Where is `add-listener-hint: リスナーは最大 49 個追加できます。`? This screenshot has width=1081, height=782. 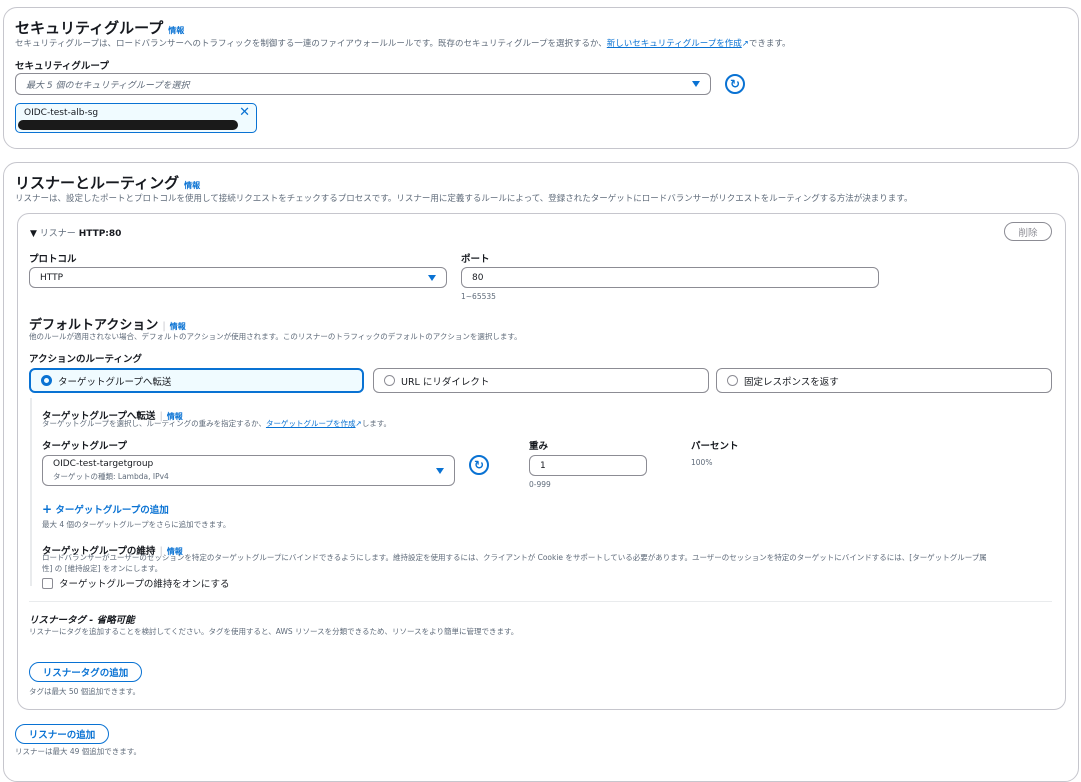
add-listener-hint: リスナーは最大 49 個追加できます。 is located at coordinates (78, 751).